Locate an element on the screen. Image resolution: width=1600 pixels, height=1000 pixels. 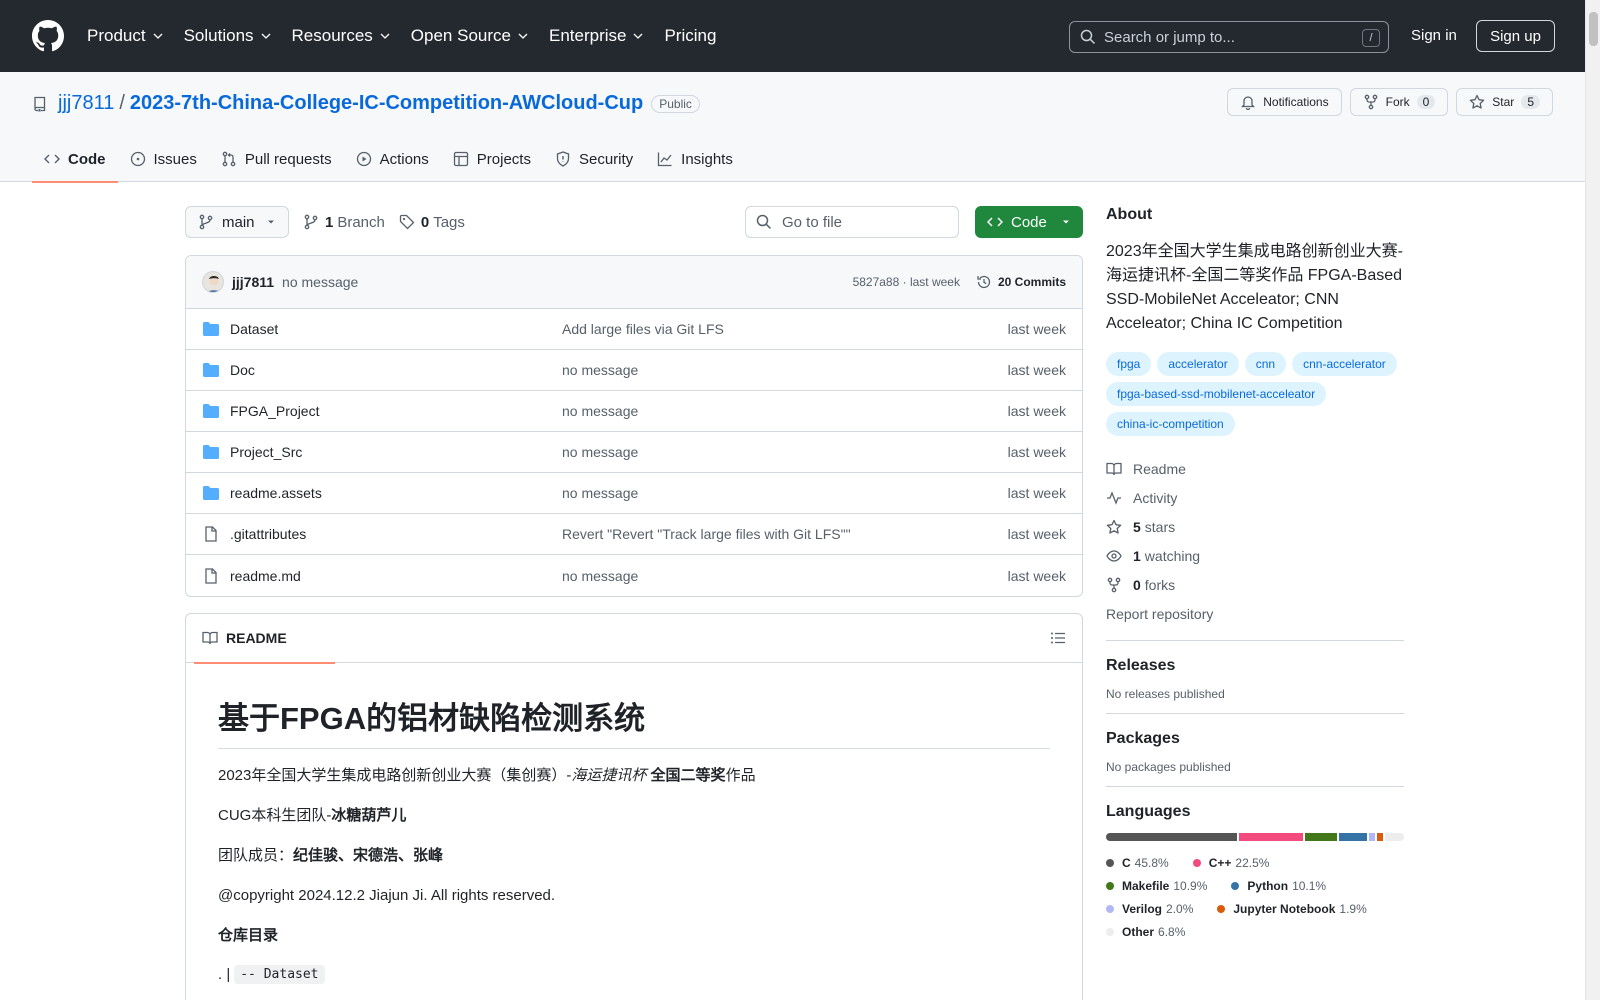
file-commit-message: Add large files via Git LFS is located at coordinates (785, 329).